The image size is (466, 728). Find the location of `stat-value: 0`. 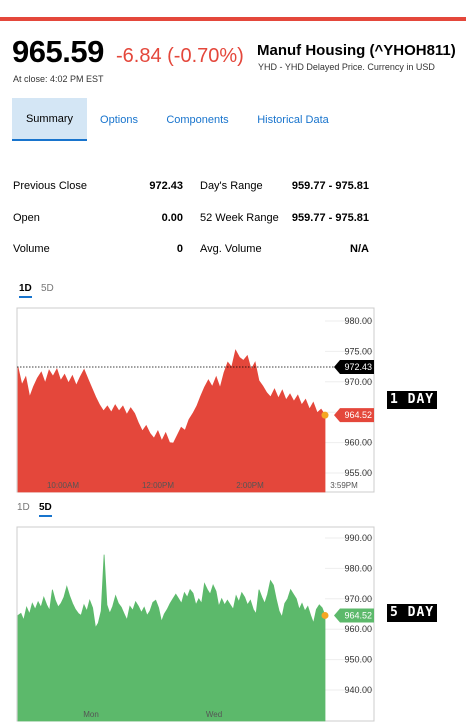

stat-value: 0 is located at coordinates (179, 249).